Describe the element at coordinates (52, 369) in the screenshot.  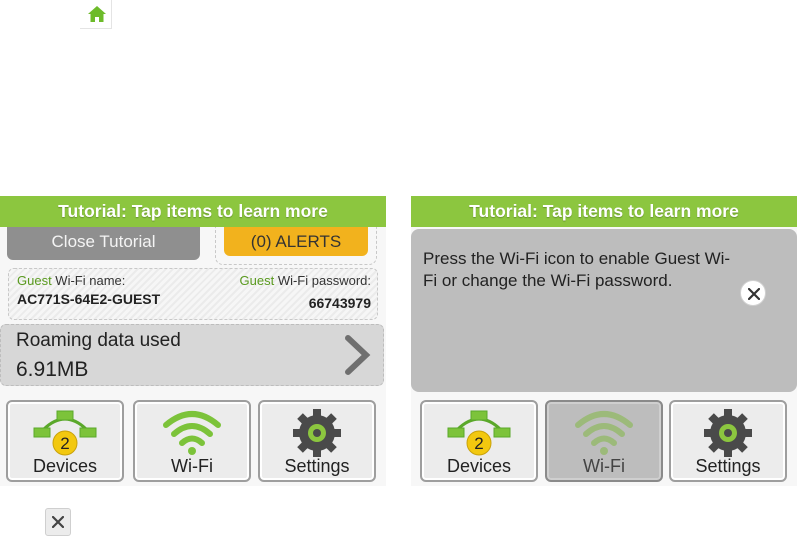
I see `roaming-data-value: 6.91MB` at that location.